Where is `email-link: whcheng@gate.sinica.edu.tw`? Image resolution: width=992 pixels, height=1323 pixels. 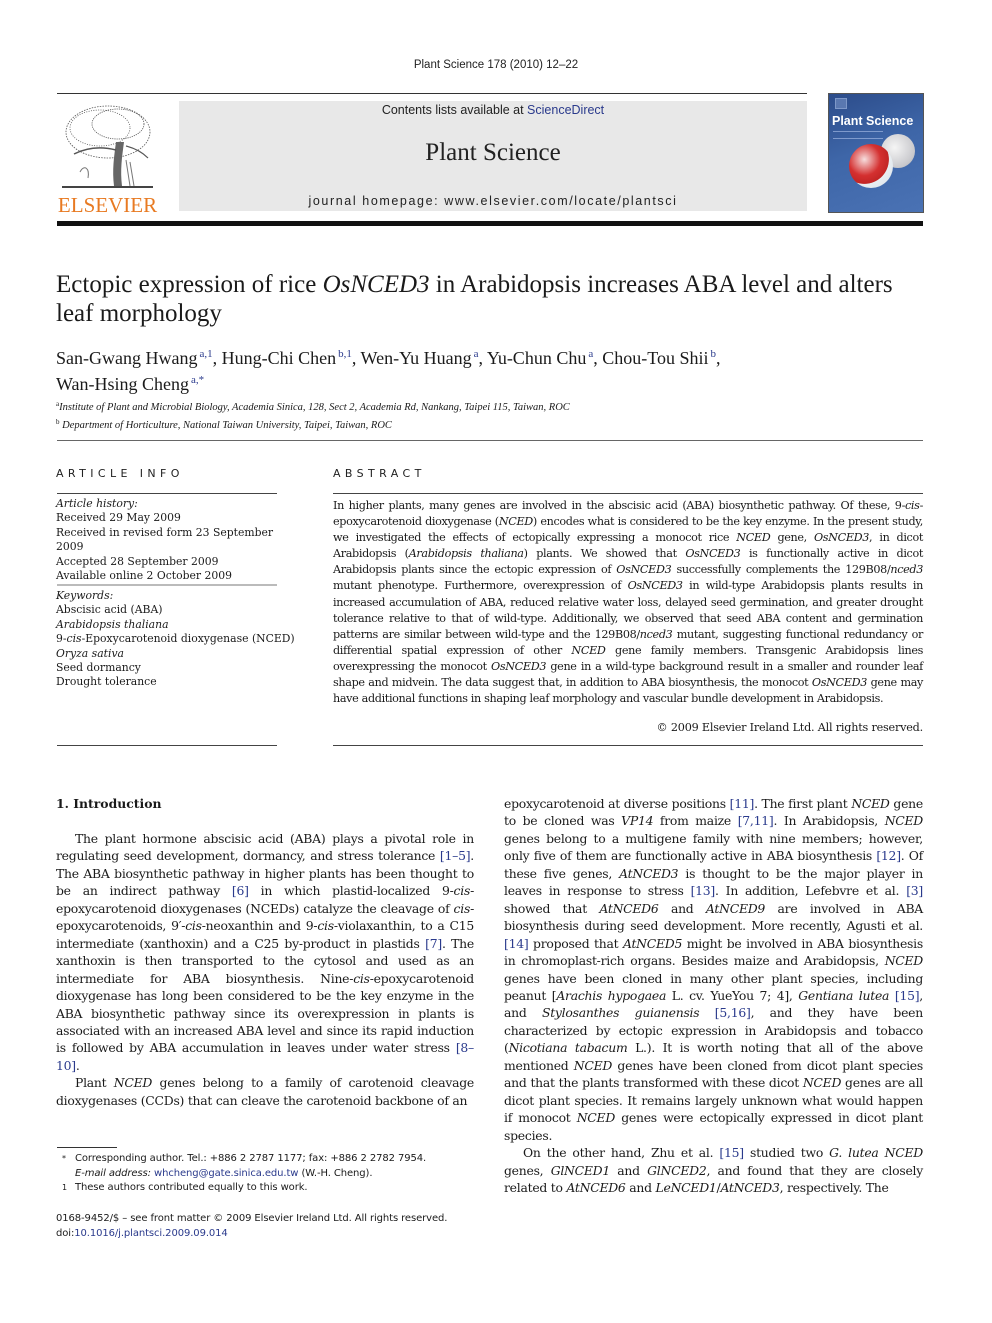 email-link: whcheng@gate.sinica.edu.tw is located at coordinates (226, 1173).